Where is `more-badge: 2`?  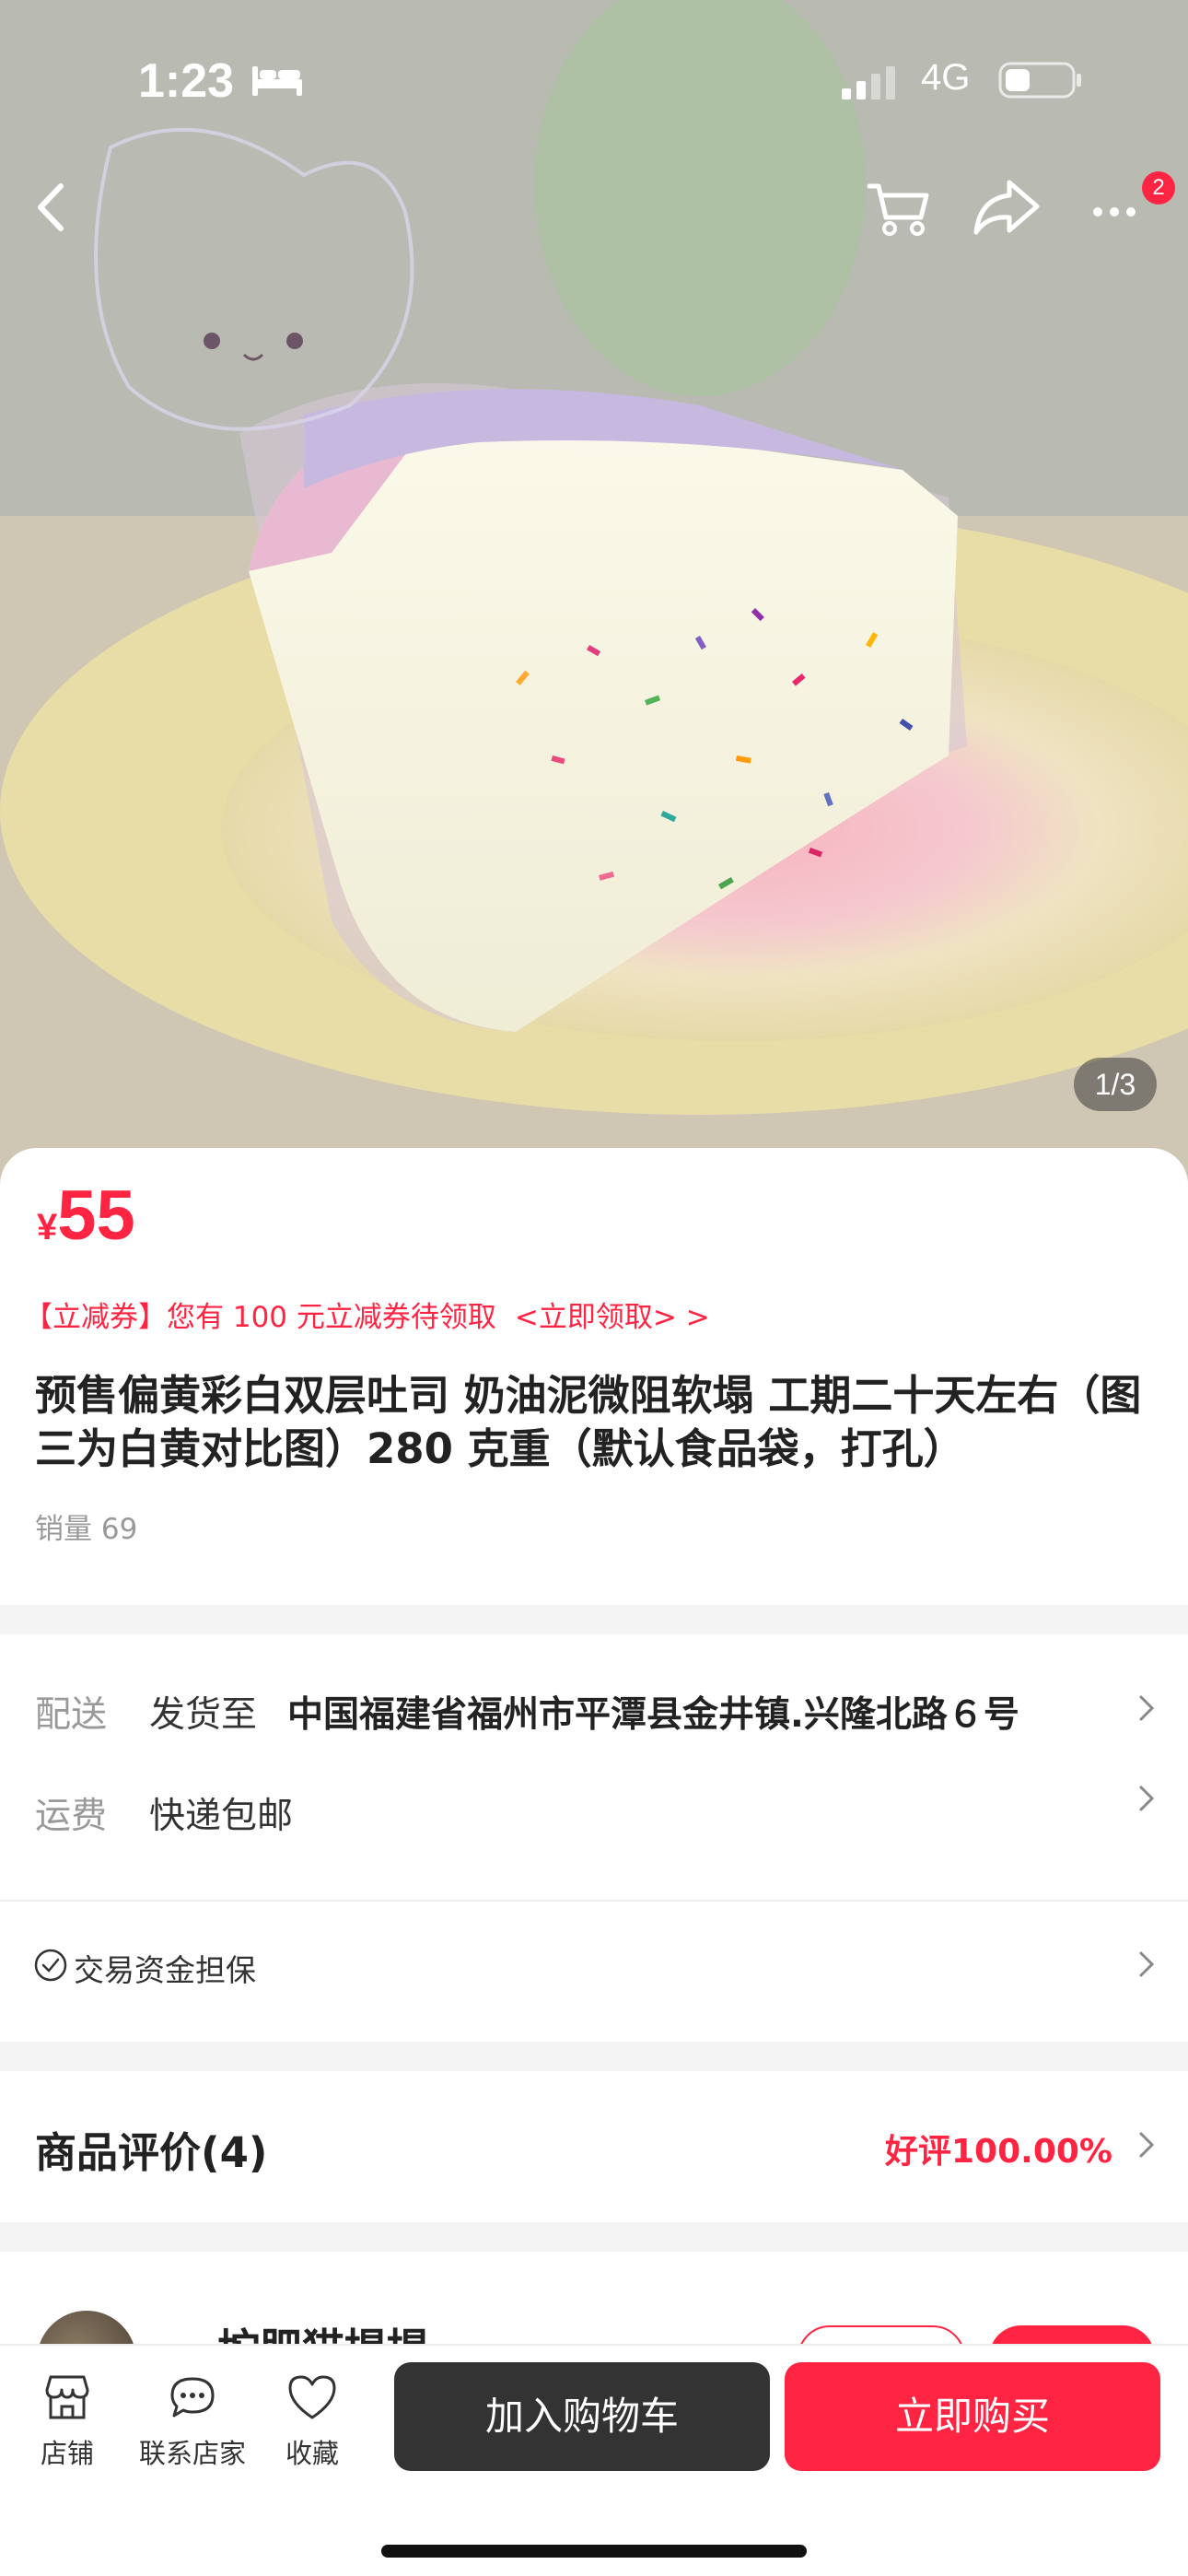
more-badge: 2 is located at coordinates (1159, 188).